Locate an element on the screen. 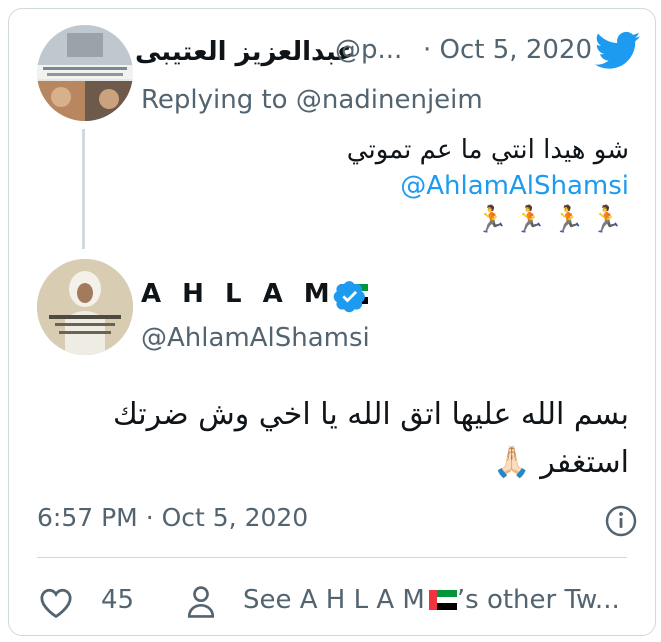 The height and width of the screenshot is (642, 661). verified-badge-icon is located at coordinates (349, 297).